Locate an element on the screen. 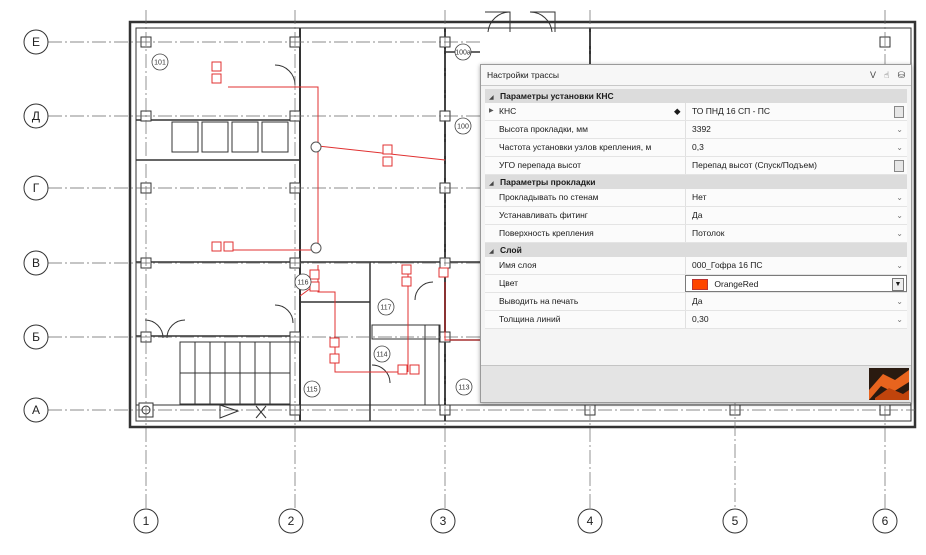  dropdown-arrow-icon: ▼ is located at coordinates (898, 284).